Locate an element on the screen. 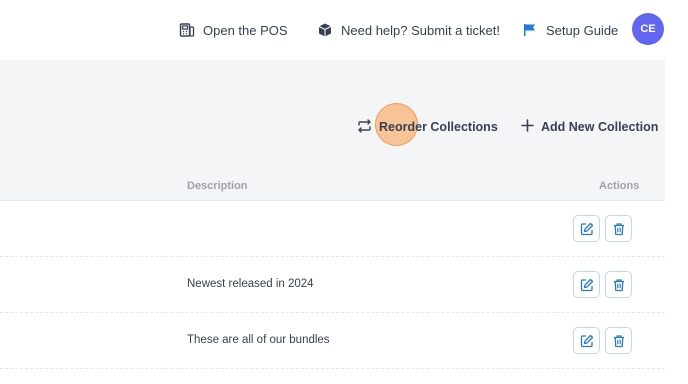 This screenshot has height=384, width=688. user-avatar: CE is located at coordinates (648, 29).